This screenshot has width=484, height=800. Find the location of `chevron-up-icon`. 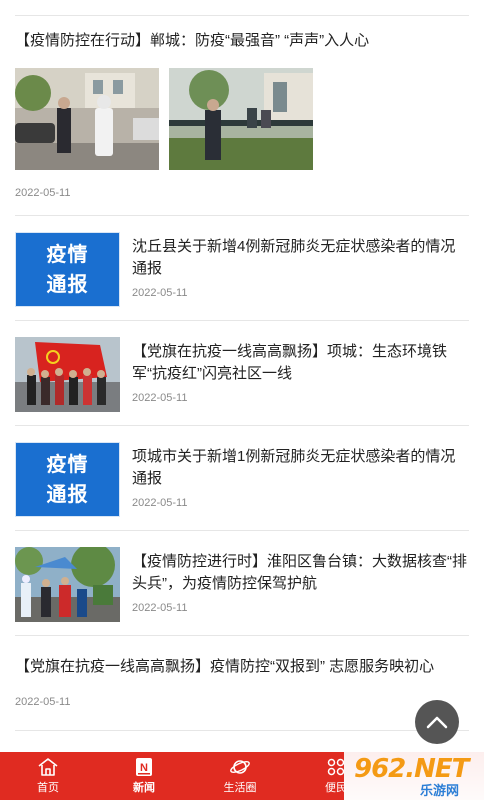

chevron-up-icon is located at coordinates (437, 722).